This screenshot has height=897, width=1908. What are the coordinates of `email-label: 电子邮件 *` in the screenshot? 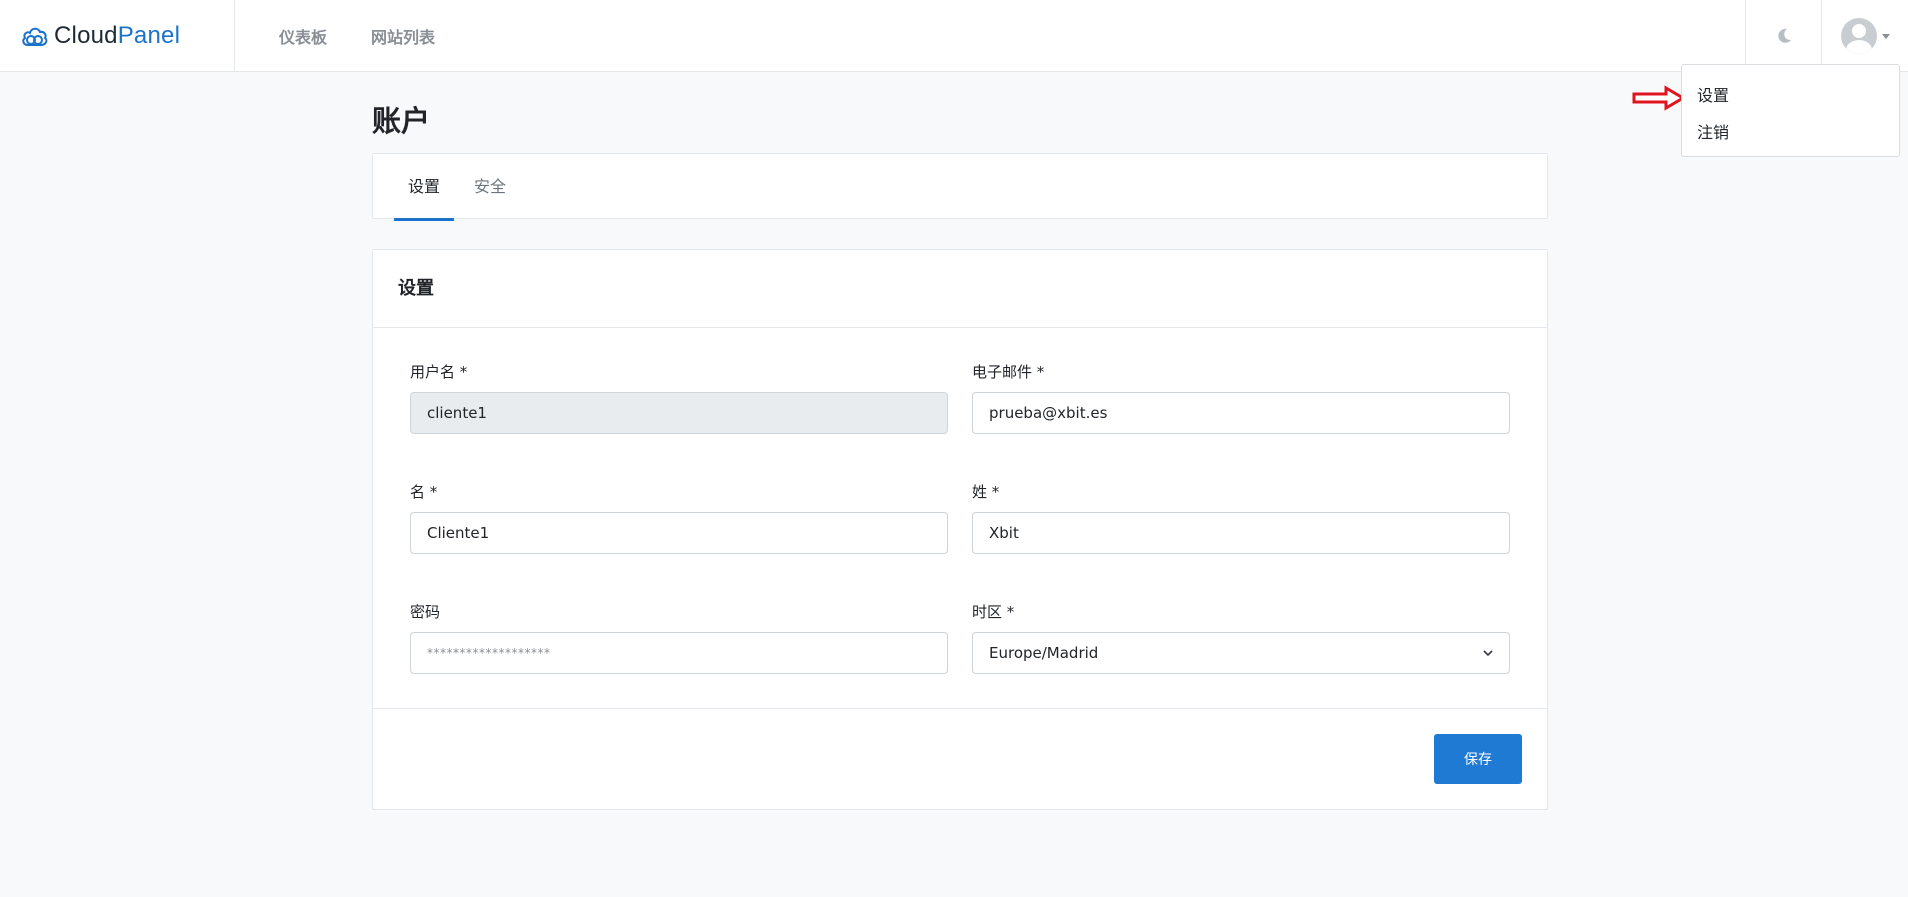 It's located at (1008, 372).